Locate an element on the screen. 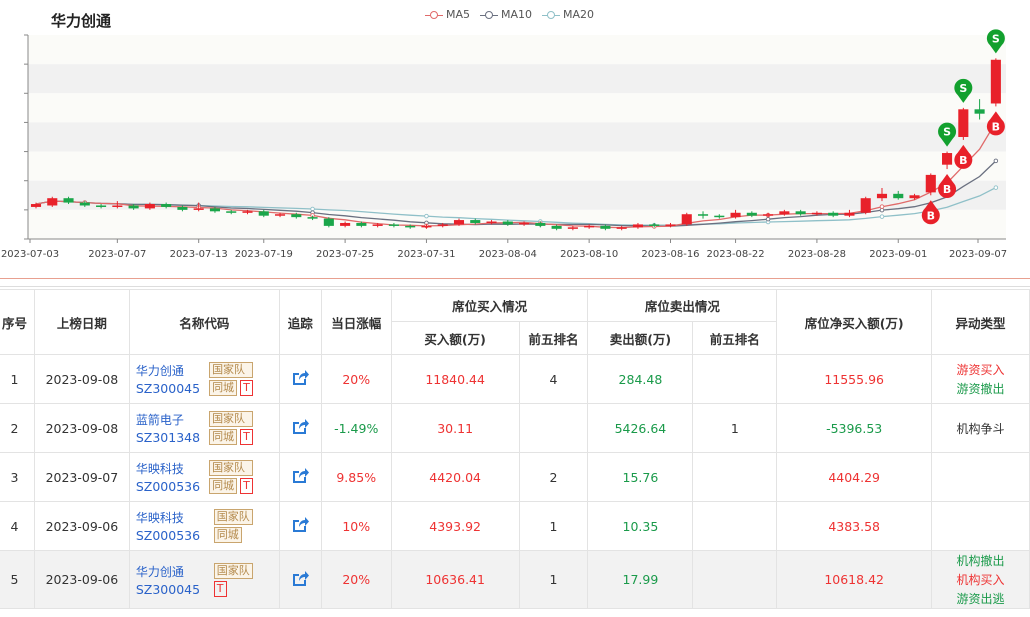 The image size is (1030, 617). legend-ma5: MA5 is located at coordinates (447, 14).